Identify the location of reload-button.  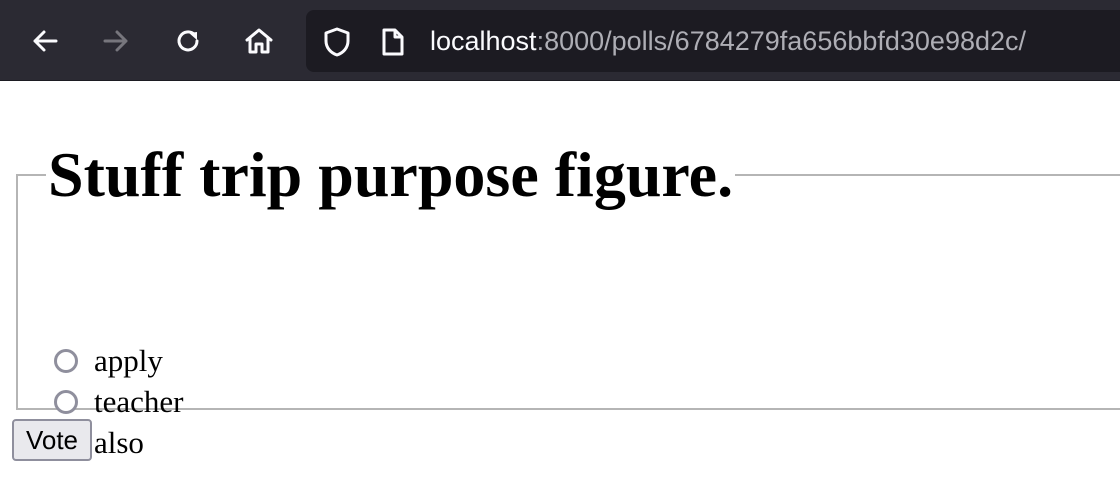
(188, 41).